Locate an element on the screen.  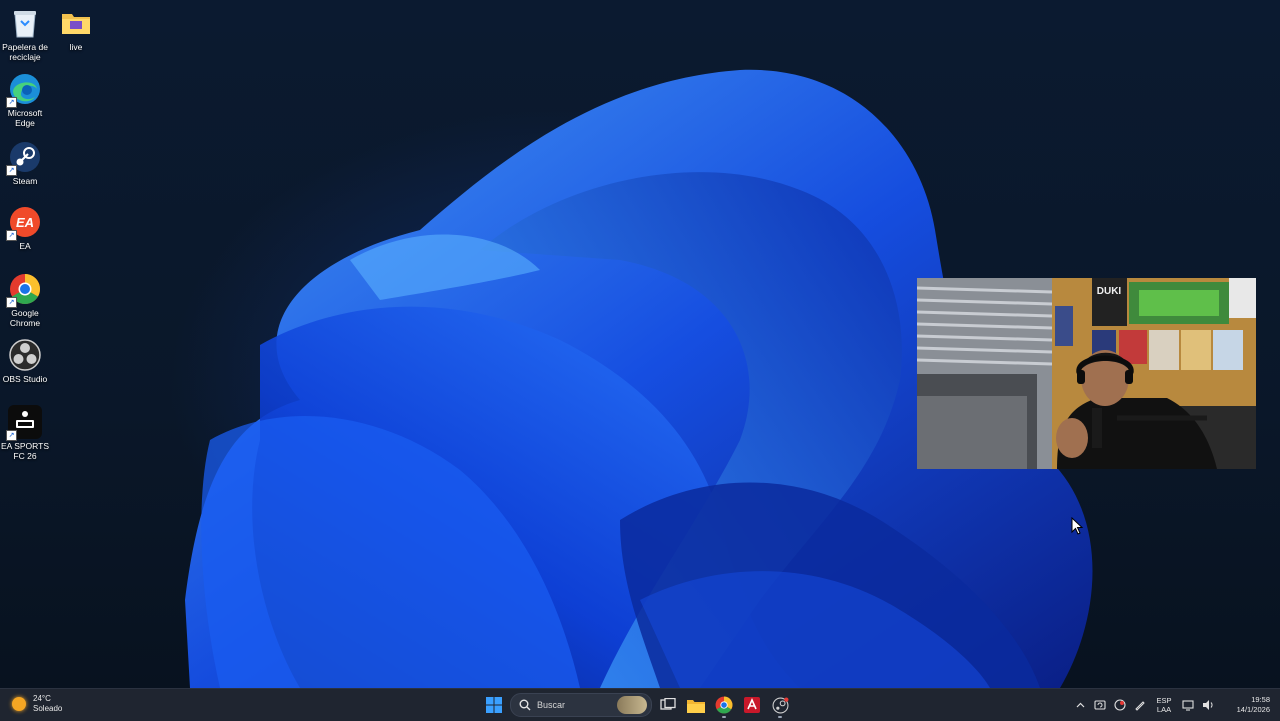
volume-icon is located at coordinates (1207, 705).